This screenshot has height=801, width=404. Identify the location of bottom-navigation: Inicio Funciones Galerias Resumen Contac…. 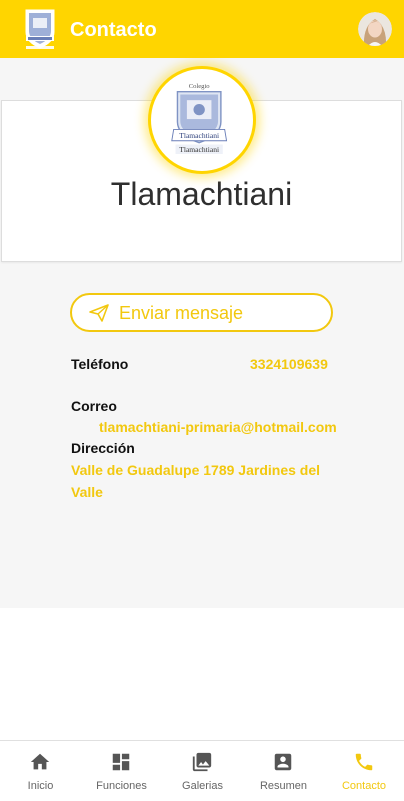
(202, 770).